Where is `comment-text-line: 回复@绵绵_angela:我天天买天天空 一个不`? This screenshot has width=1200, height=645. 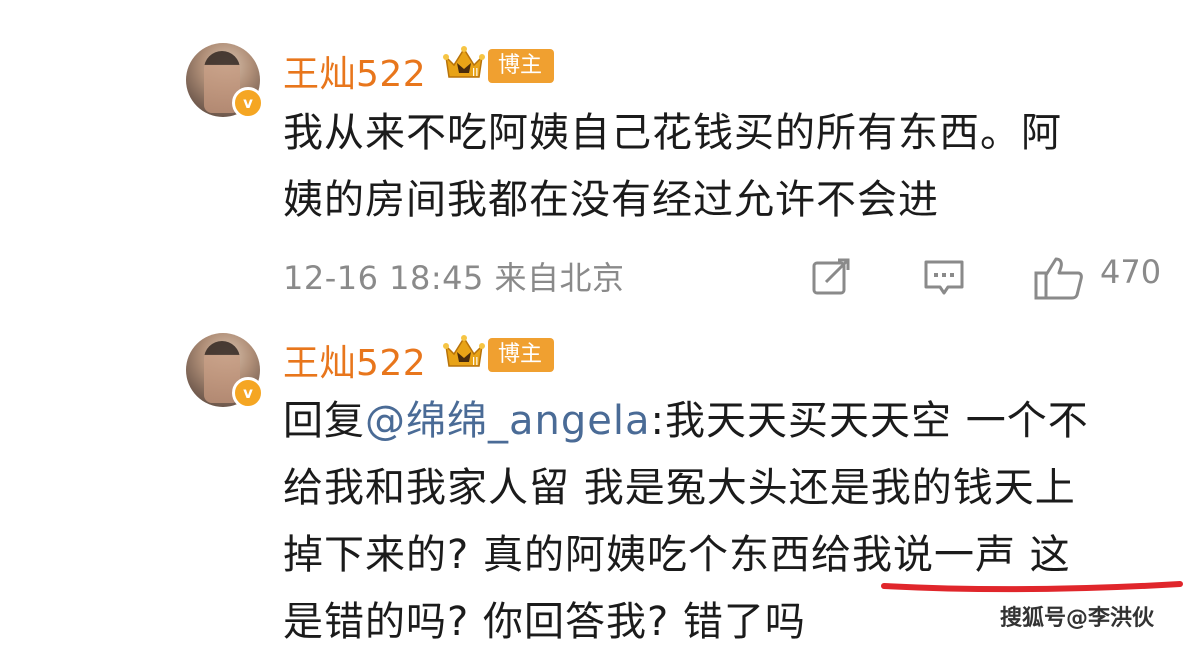
comment-text-line: 回复@绵绵_angela:我天天买天天空 一个不 is located at coordinates (723, 421).